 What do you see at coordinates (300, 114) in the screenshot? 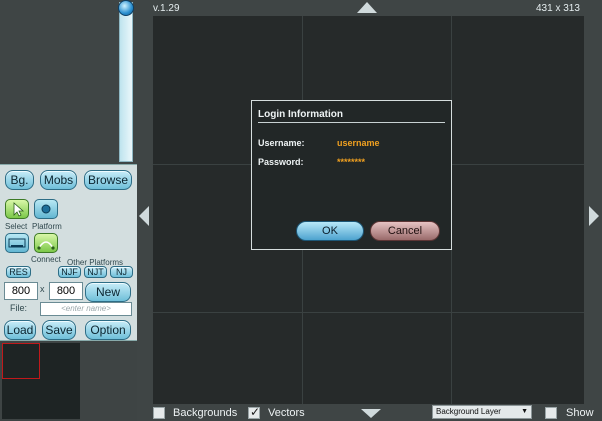
I see `dialog-title: Login Information` at bounding box center [300, 114].